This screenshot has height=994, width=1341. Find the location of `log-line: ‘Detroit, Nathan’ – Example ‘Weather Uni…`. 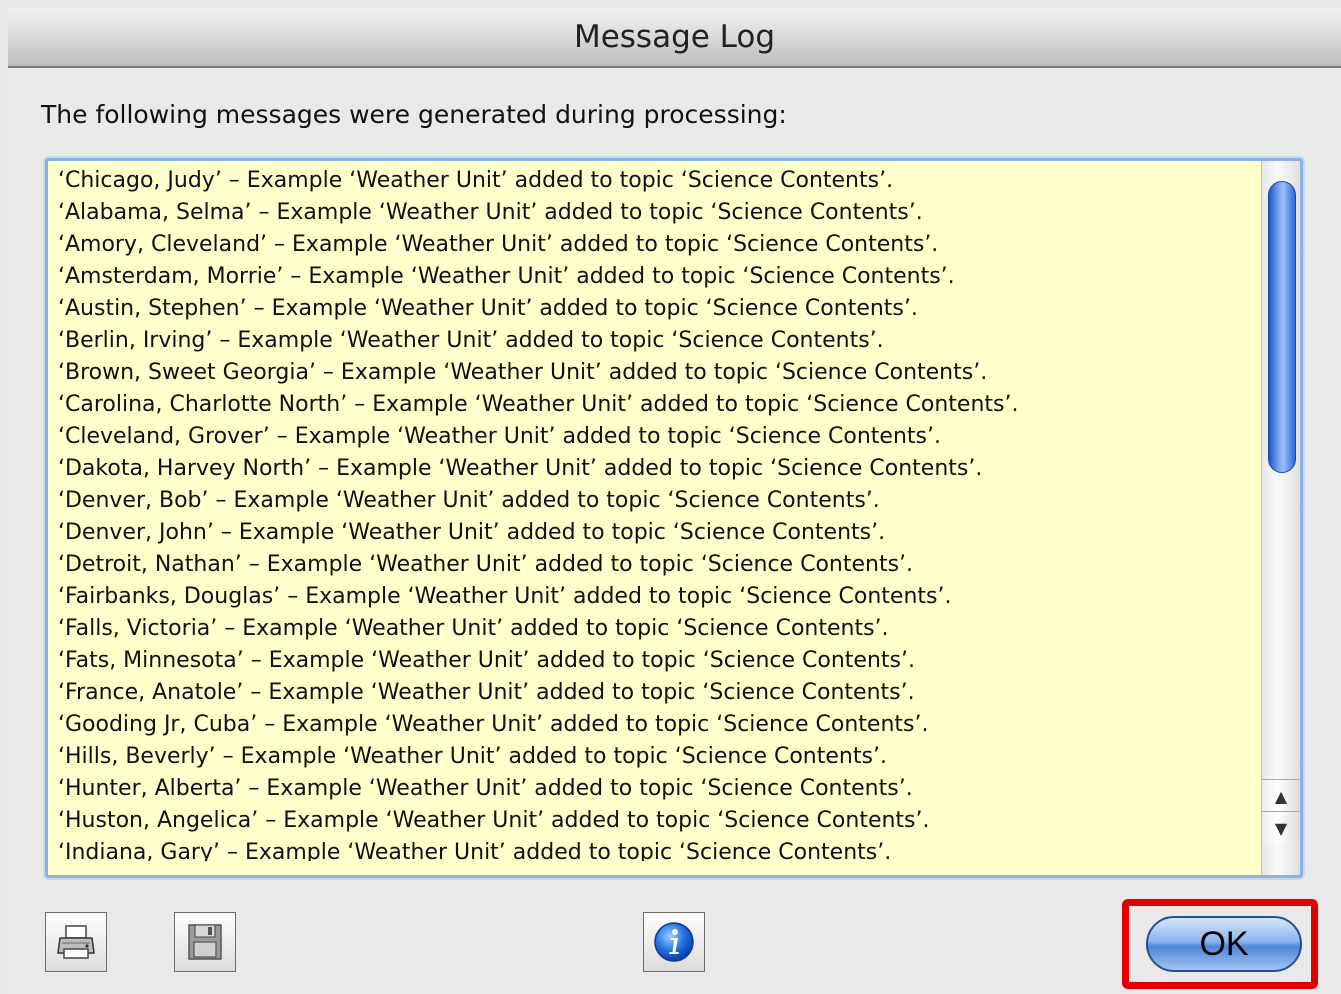

log-line: ‘Detroit, Nathan’ – Example ‘Weather Uni… is located at coordinates (486, 564).